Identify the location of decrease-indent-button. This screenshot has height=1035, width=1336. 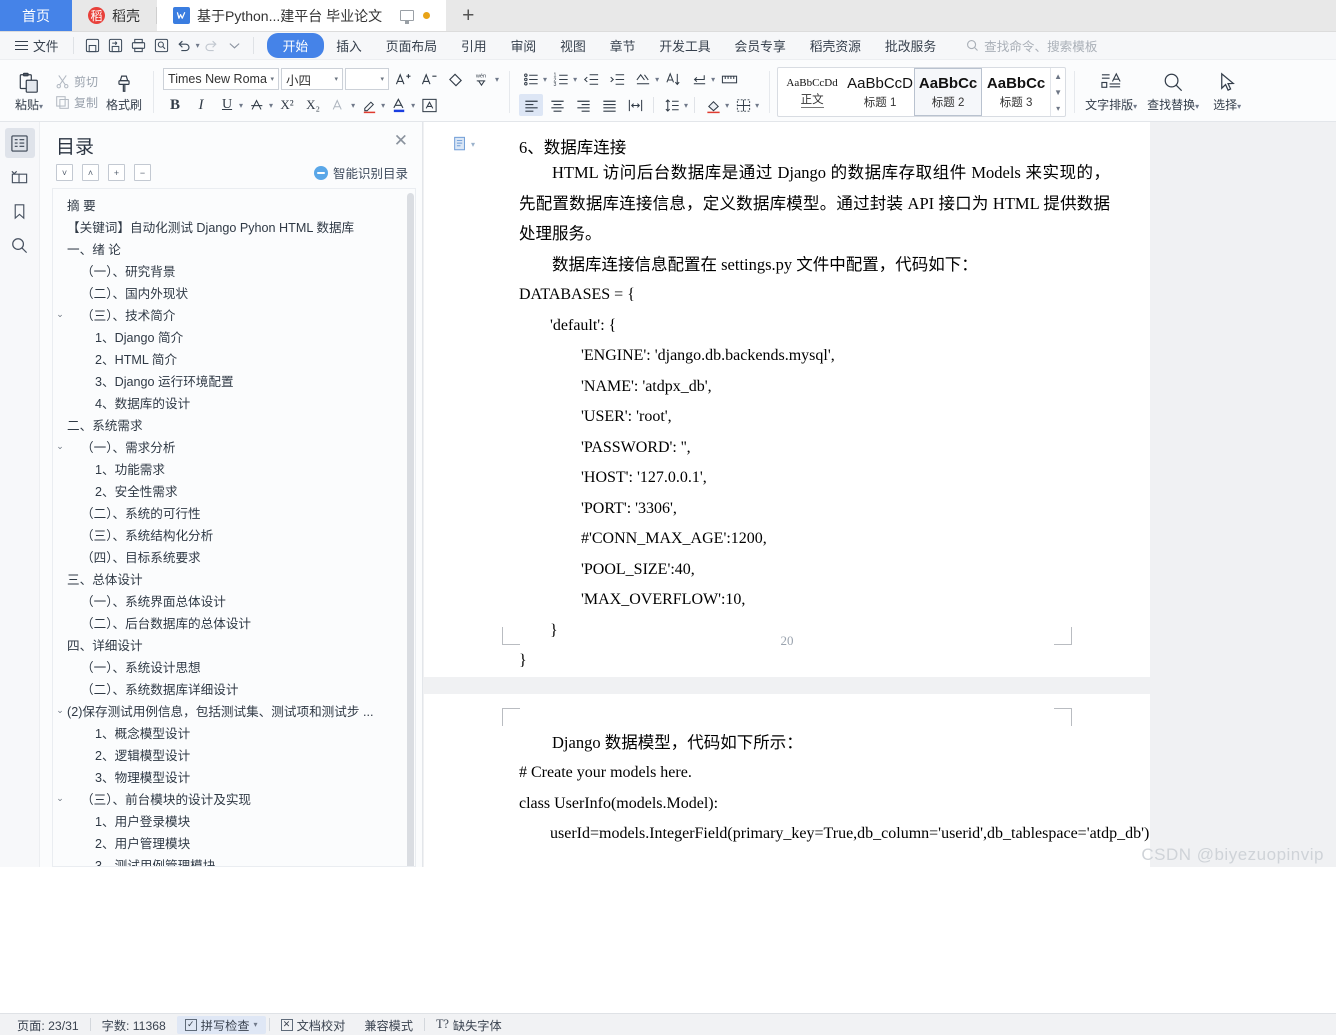
(591, 79).